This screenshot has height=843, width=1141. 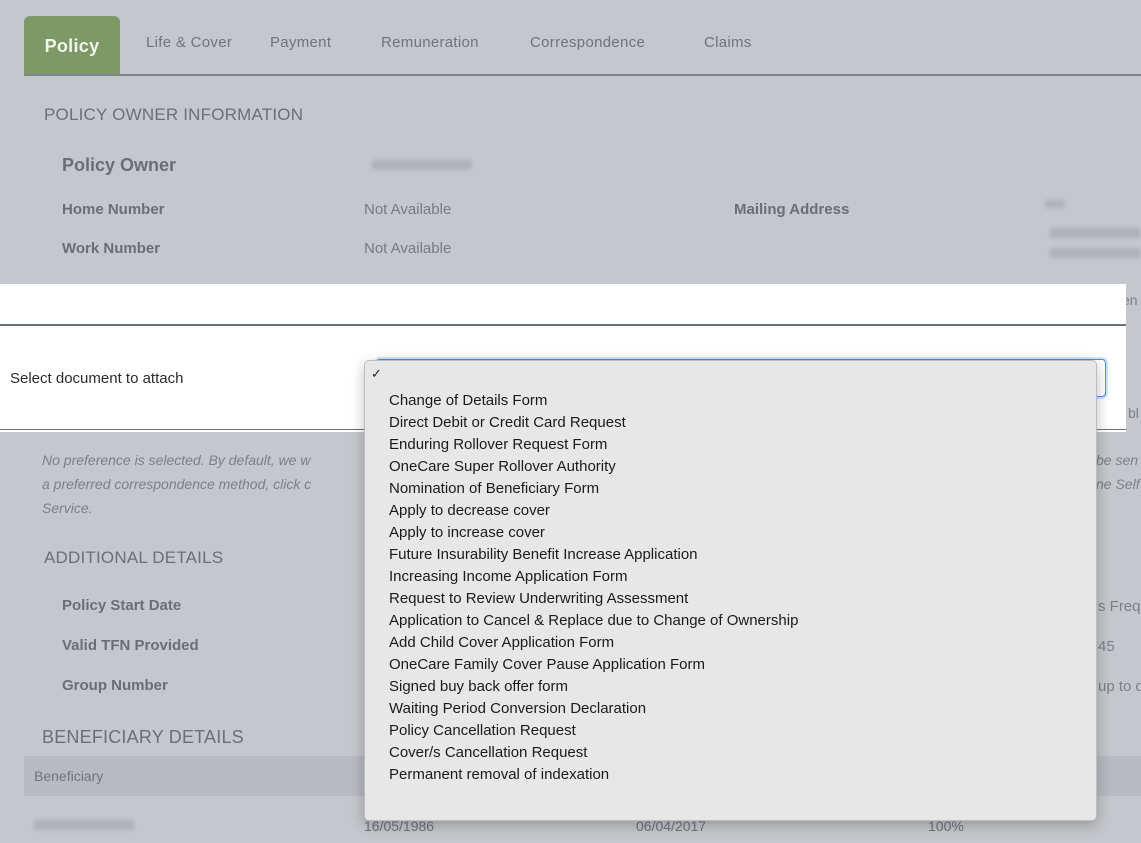 I want to click on tab-life-cover: Life & Cover, so click(x=189, y=45).